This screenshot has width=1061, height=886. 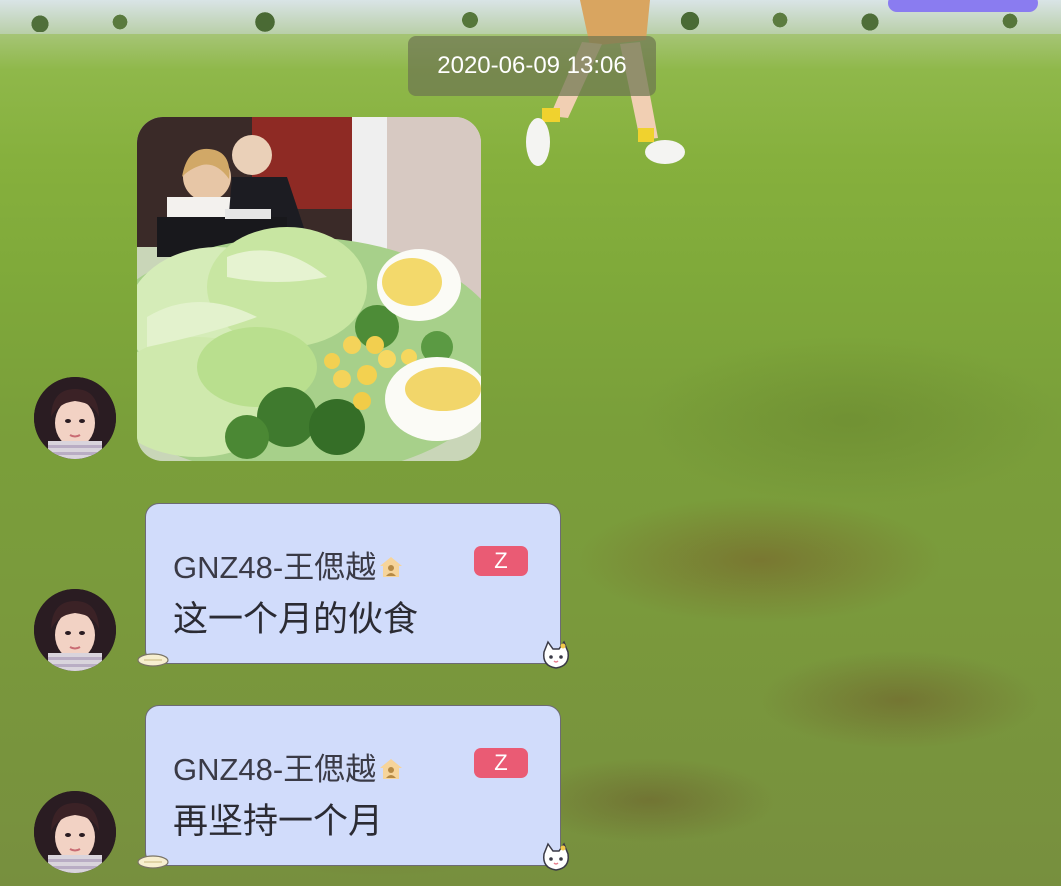 I want to click on text-message-bubble: GNZ48-王偲越 Z 再坚持一个月, so click(x=353, y=785).